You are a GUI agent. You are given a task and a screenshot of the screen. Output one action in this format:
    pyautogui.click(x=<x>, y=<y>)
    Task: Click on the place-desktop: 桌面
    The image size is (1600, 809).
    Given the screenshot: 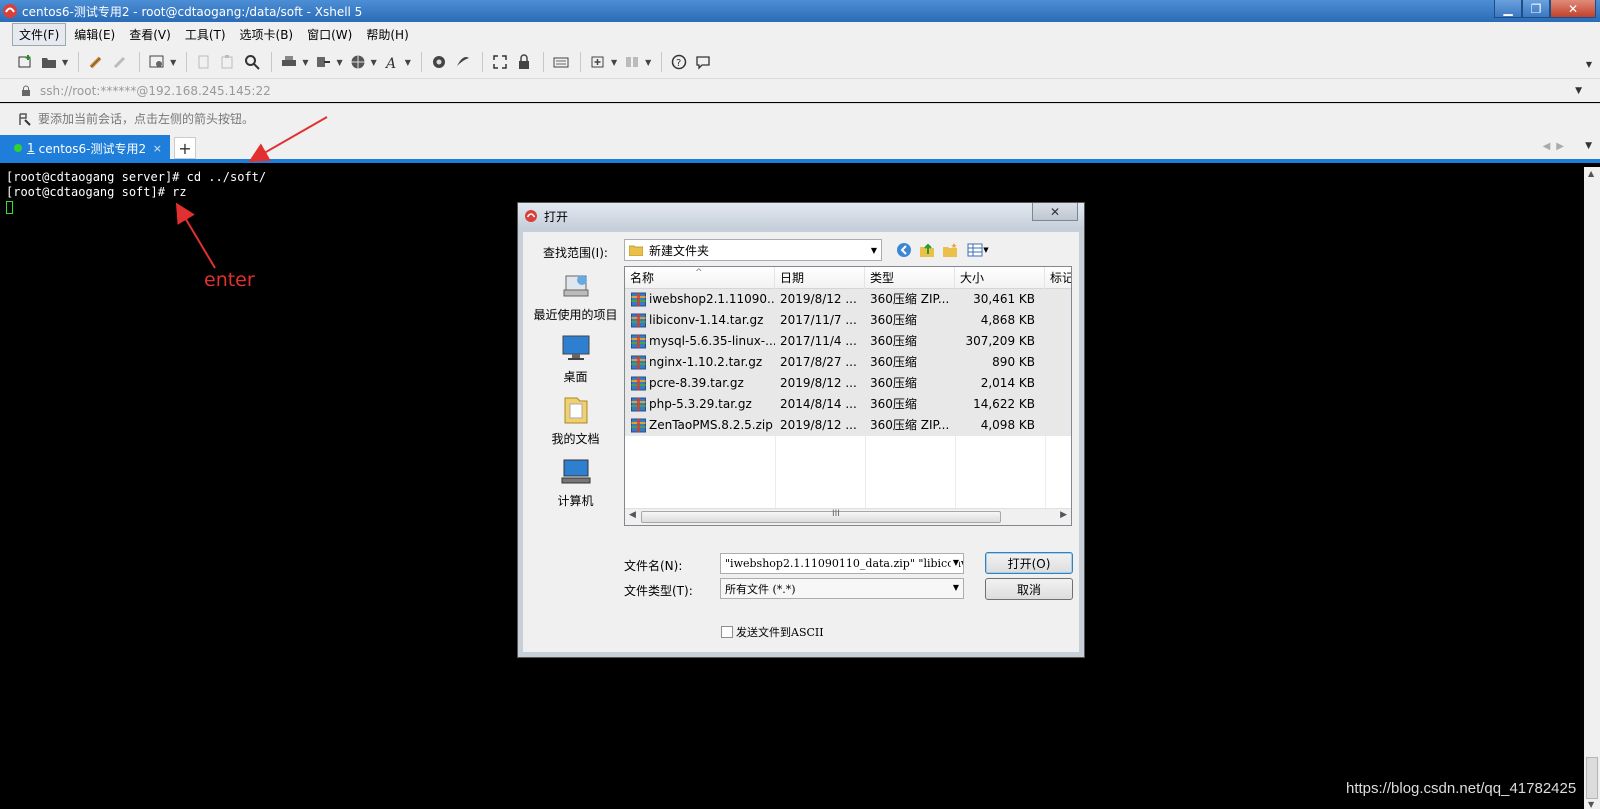 What is the action you would take?
    pyautogui.click(x=575, y=358)
    